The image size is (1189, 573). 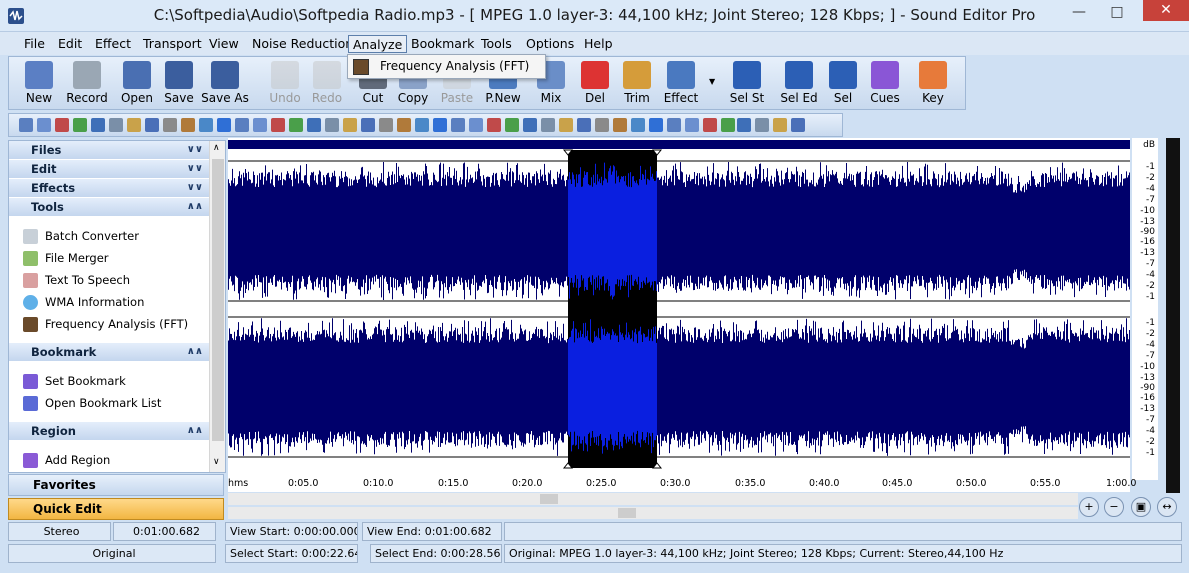 What do you see at coordinates (1166, 10) in the screenshot?
I see `close-icon: ✕` at bounding box center [1166, 10].